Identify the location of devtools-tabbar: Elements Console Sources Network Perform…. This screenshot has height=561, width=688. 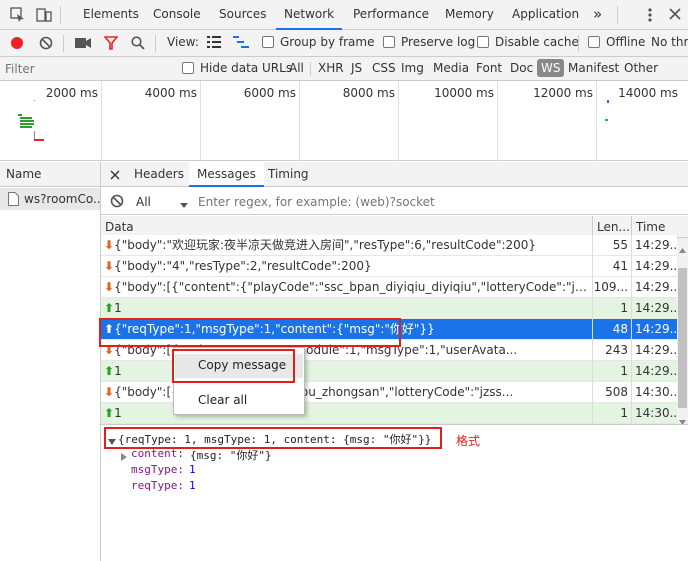
(344, 15).